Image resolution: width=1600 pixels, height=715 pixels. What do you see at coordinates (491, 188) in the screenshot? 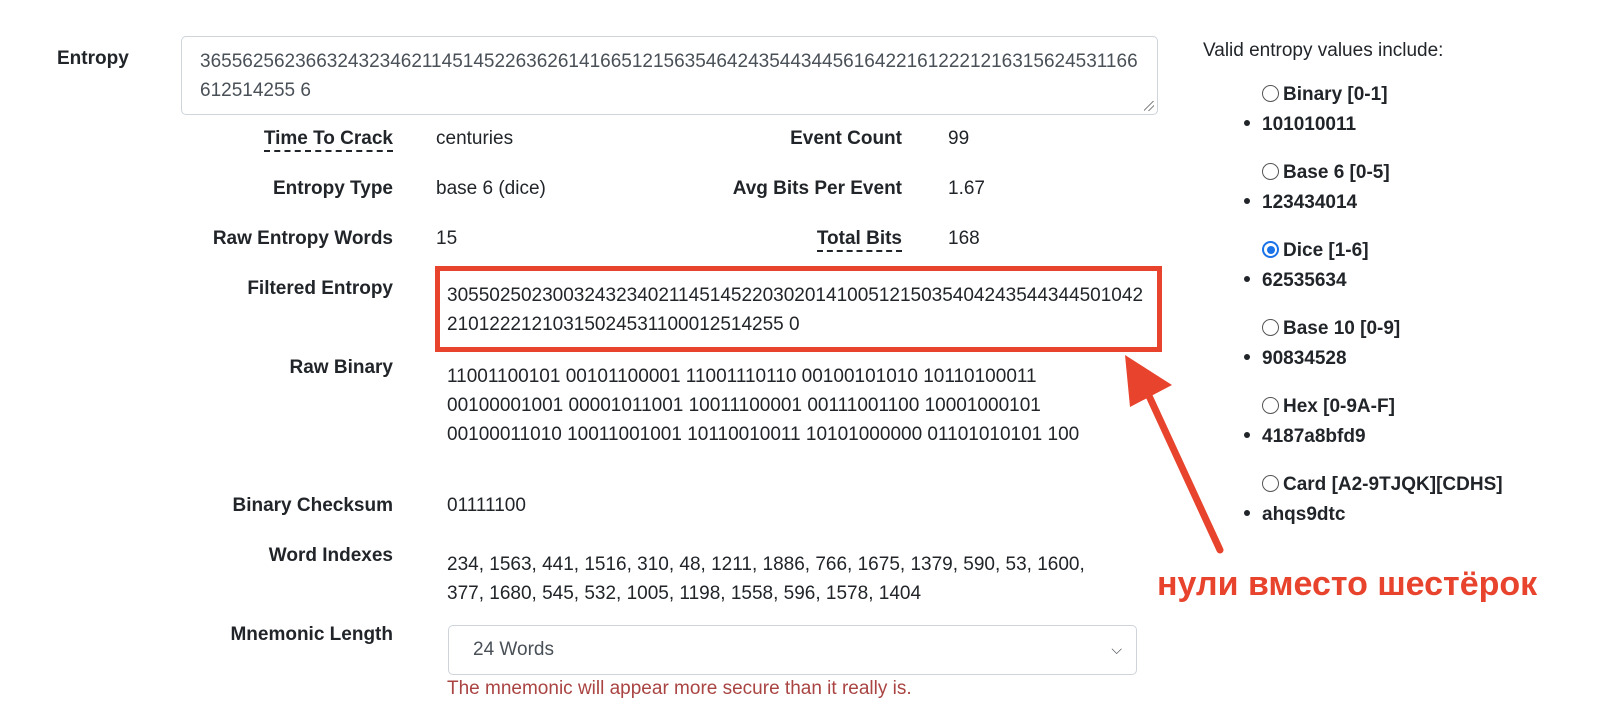
I see `entropy-type-value: base 6 (dice)` at bounding box center [491, 188].